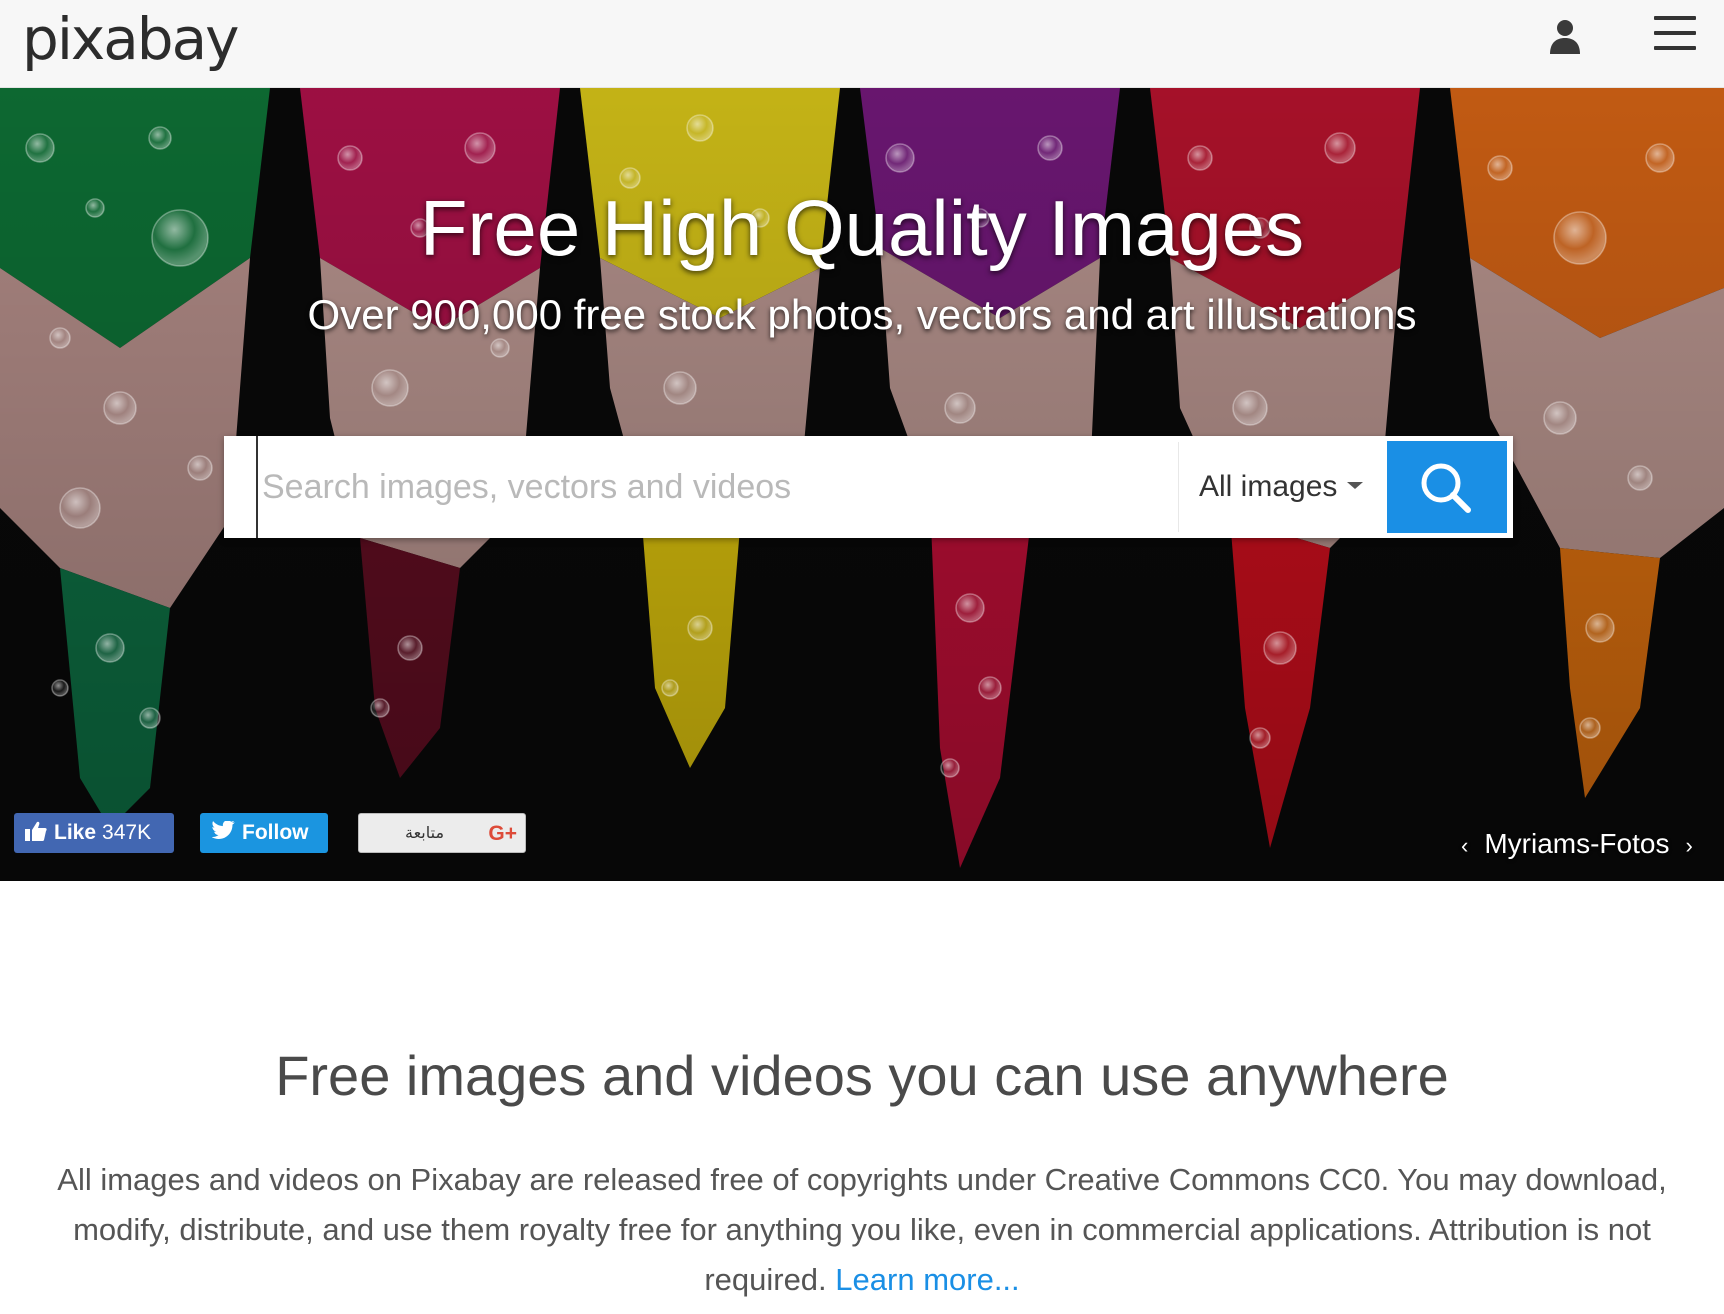 The image size is (1724, 1314). Describe the element at coordinates (1268, 486) in the screenshot. I see `search-type-label: All images` at that location.